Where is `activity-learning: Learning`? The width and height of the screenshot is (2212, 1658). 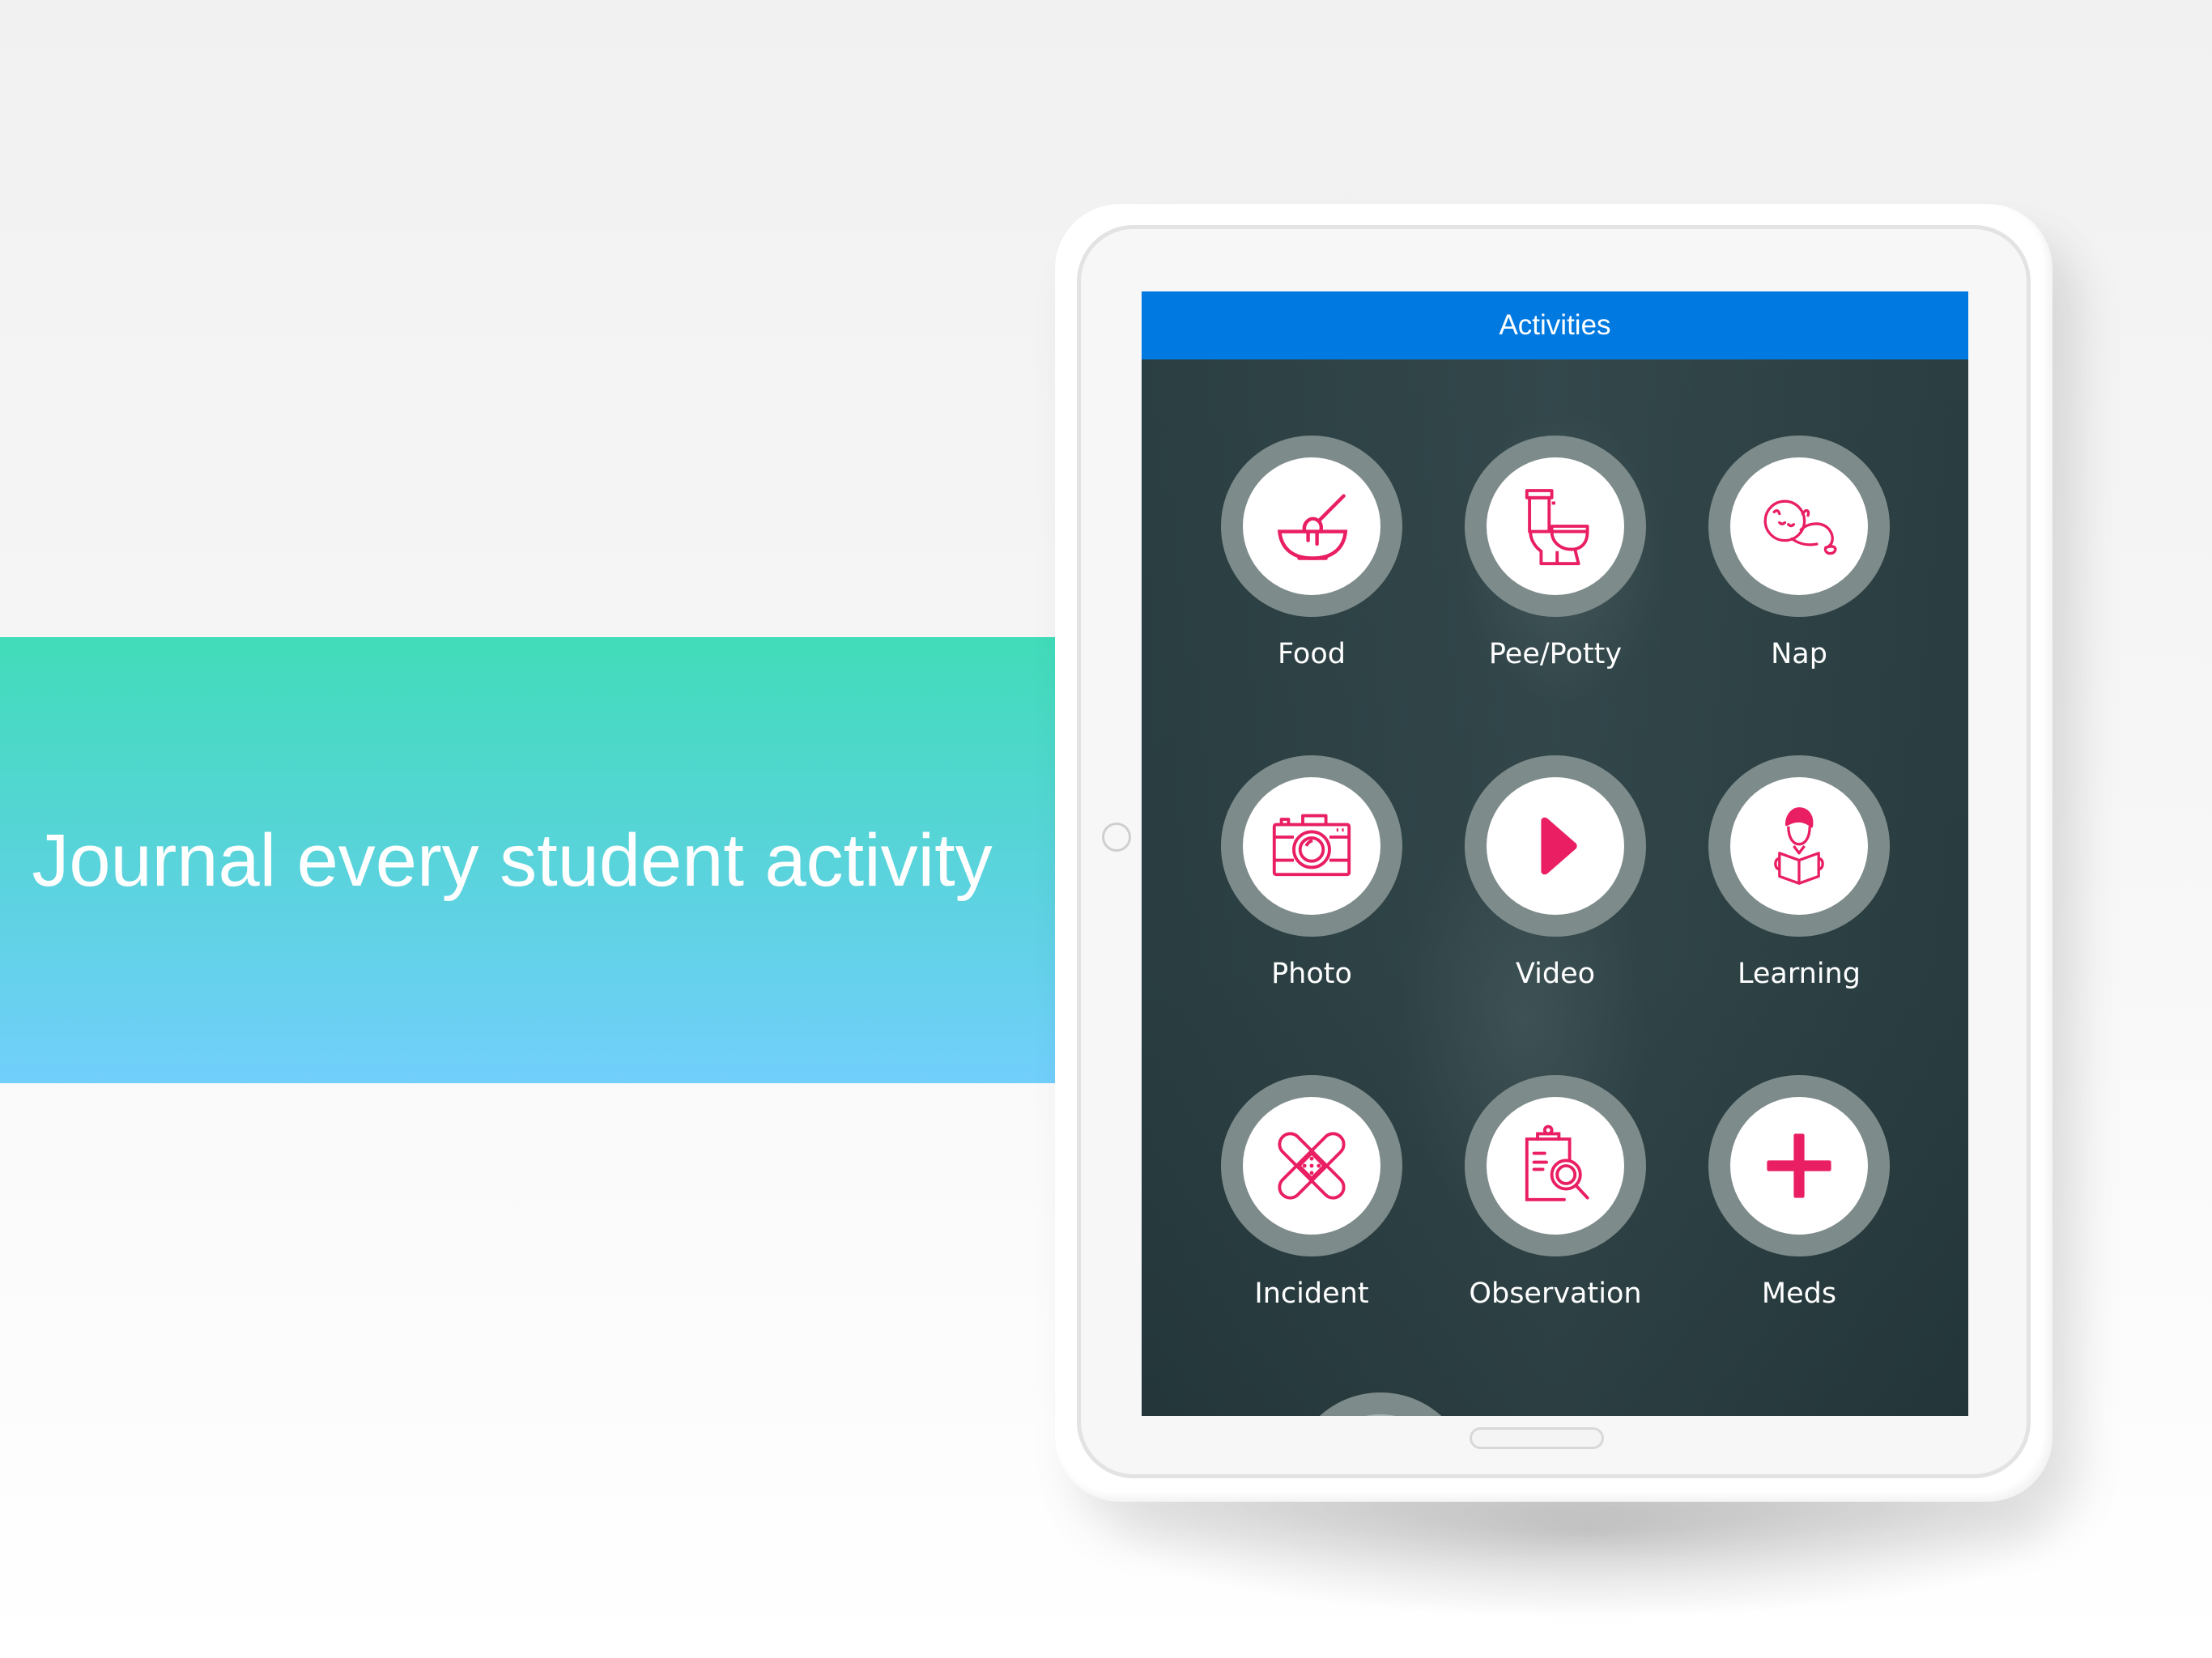 activity-learning: Learning is located at coordinates (1799, 884).